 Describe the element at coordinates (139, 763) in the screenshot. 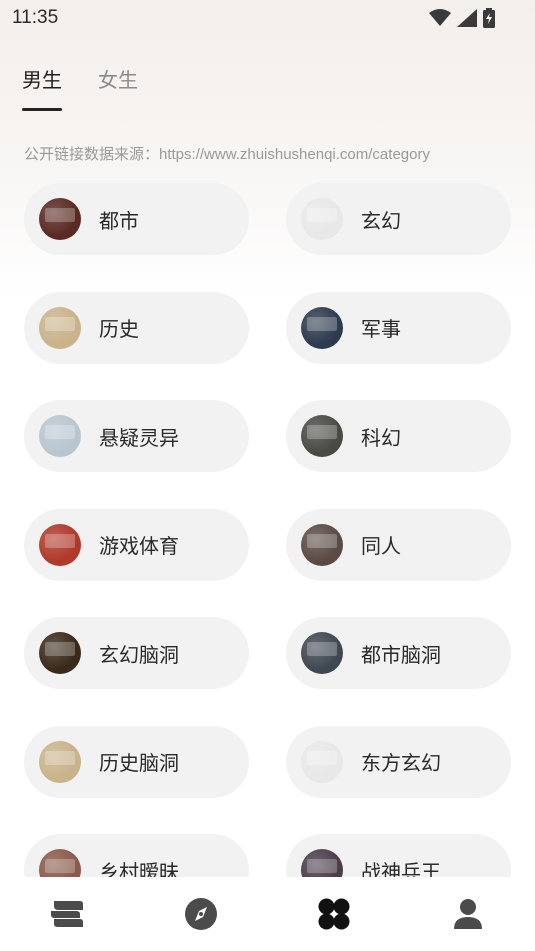

I see `category-label: 历史脑洞` at that location.